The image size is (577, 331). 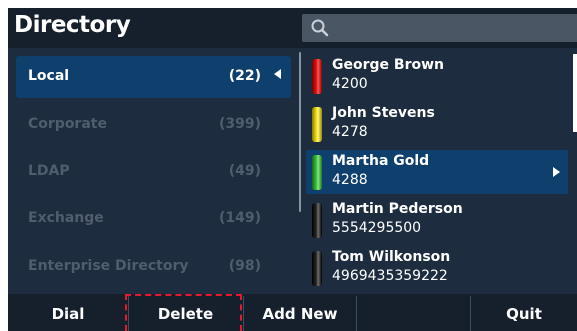 I want to click on add-new-softkey: Add New, so click(x=300, y=312).